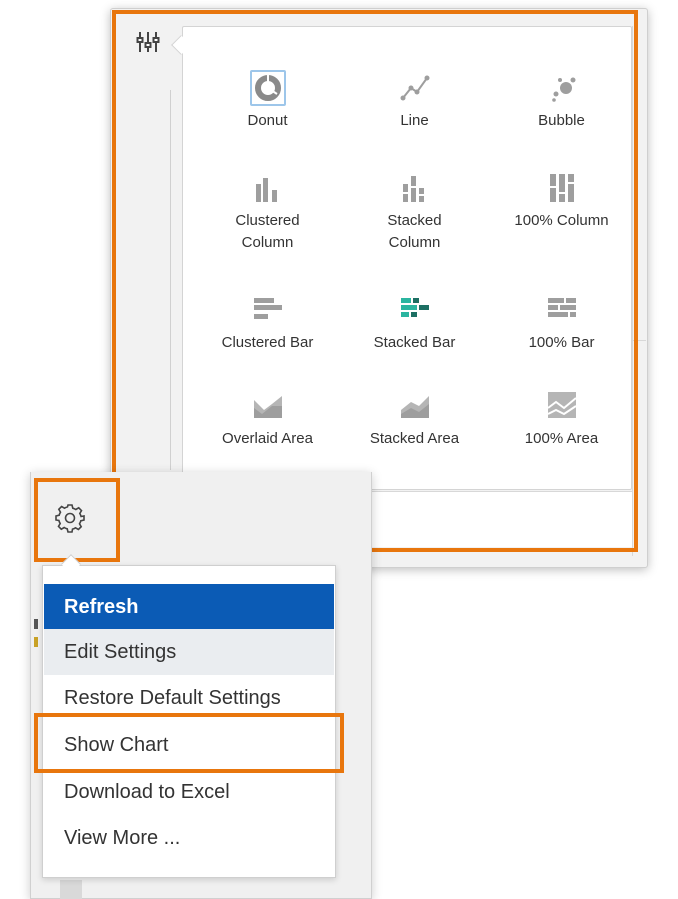 The height and width of the screenshot is (899, 678). Describe the element at coordinates (562, 406) in the screenshot. I see `percent-area-icon` at that location.